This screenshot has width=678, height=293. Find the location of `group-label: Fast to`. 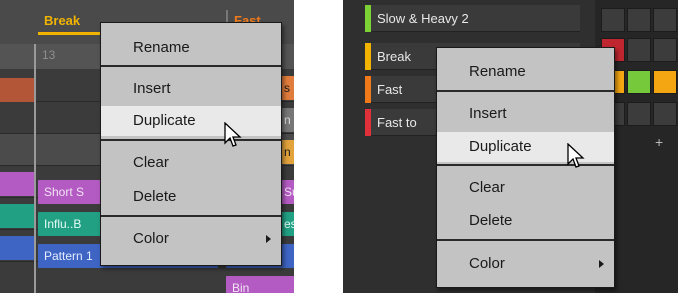

group-label: Fast to is located at coordinates (397, 122).